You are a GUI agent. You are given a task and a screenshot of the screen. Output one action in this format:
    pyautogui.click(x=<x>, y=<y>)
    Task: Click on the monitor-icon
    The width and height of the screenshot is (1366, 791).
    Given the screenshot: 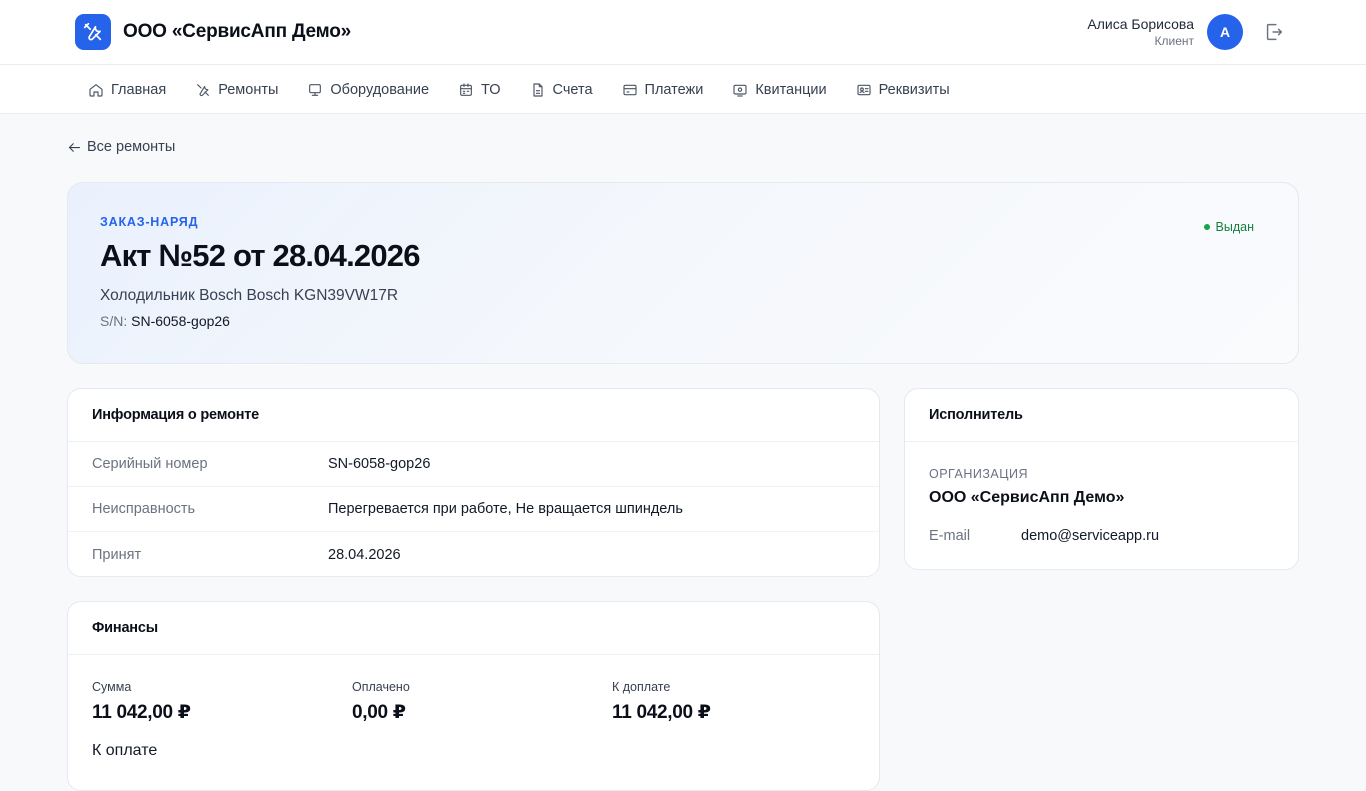 What is the action you would take?
    pyautogui.click(x=315, y=89)
    